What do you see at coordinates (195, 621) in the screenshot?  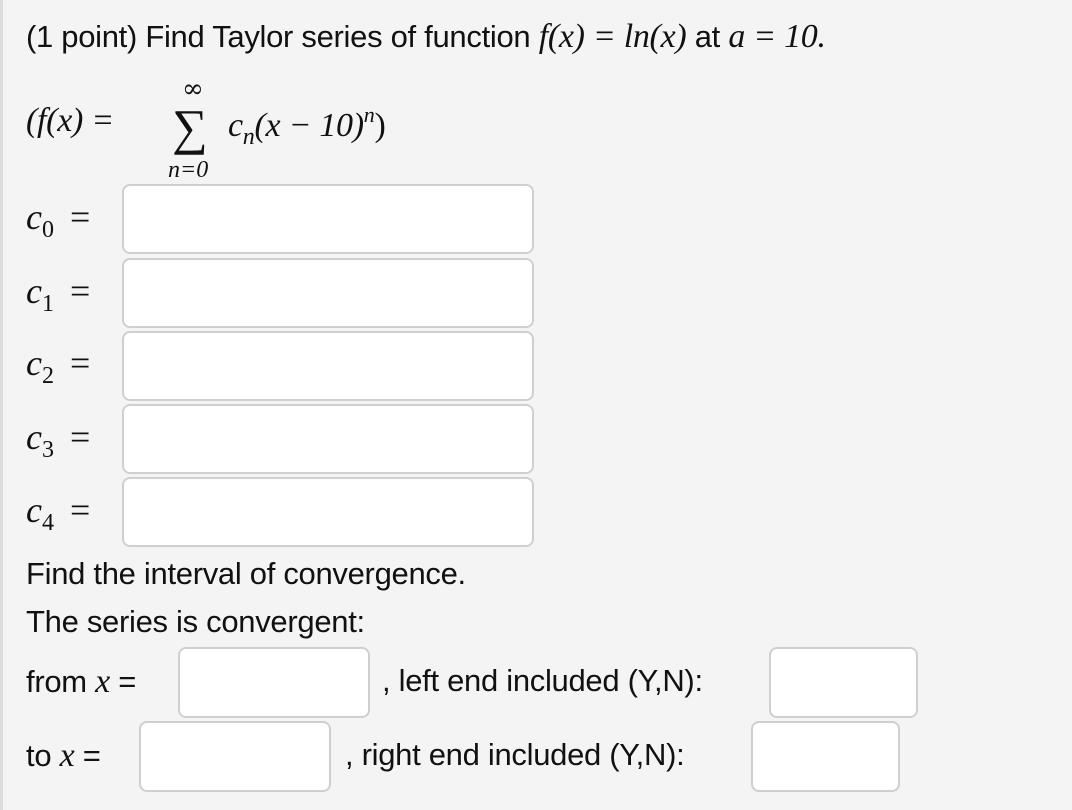 I see `interval-subheading: The series is convergent:` at bounding box center [195, 621].